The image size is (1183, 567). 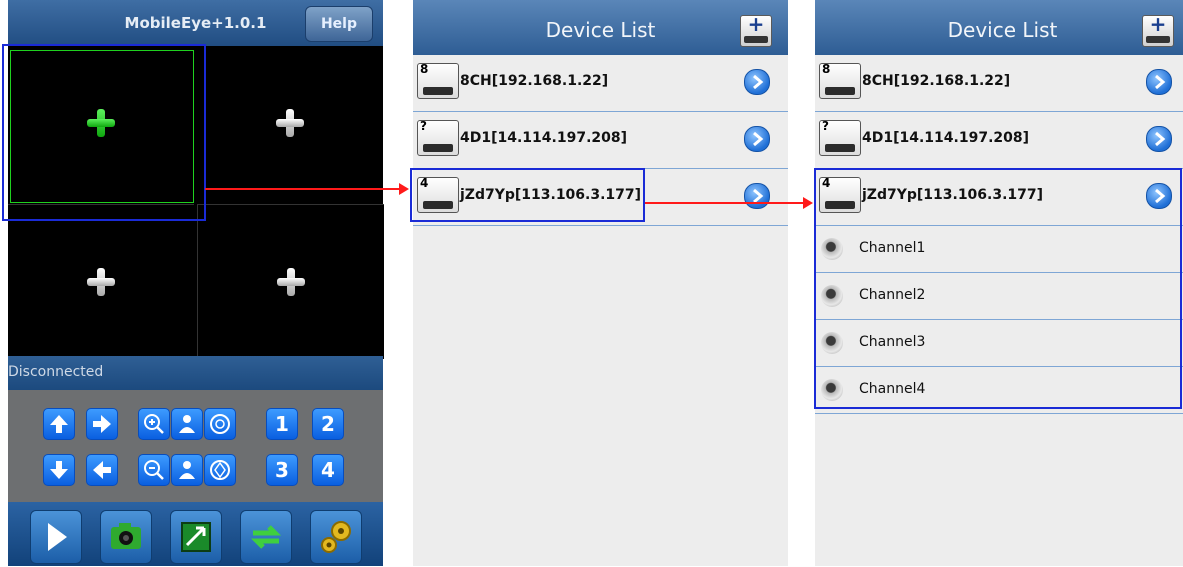 What do you see at coordinates (266, 537) in the screenshot?
I see `switch-icon` at bounding box center [266, 537].